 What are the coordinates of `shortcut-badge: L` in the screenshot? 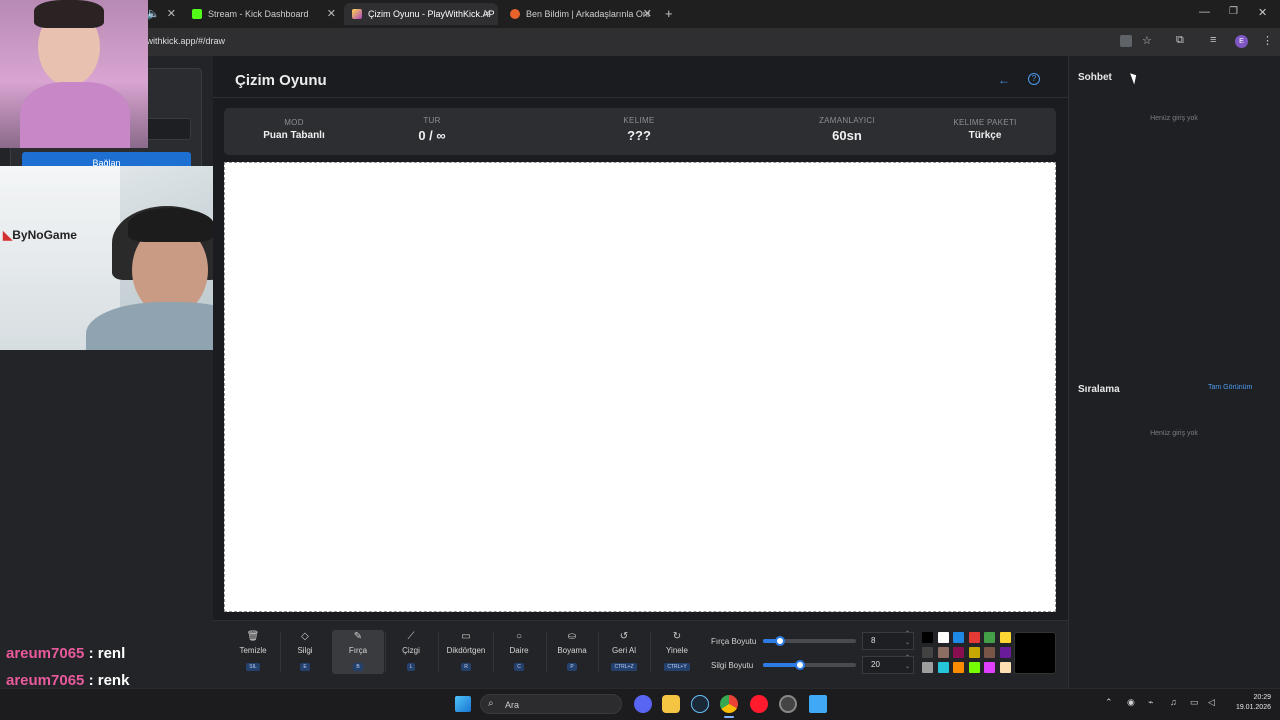 It's located at (411, 667).